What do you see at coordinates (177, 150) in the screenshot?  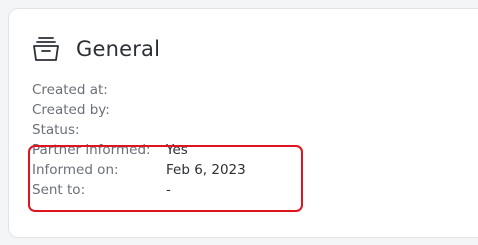 I see `field-value: Yes` at bounding box center [177, 150].